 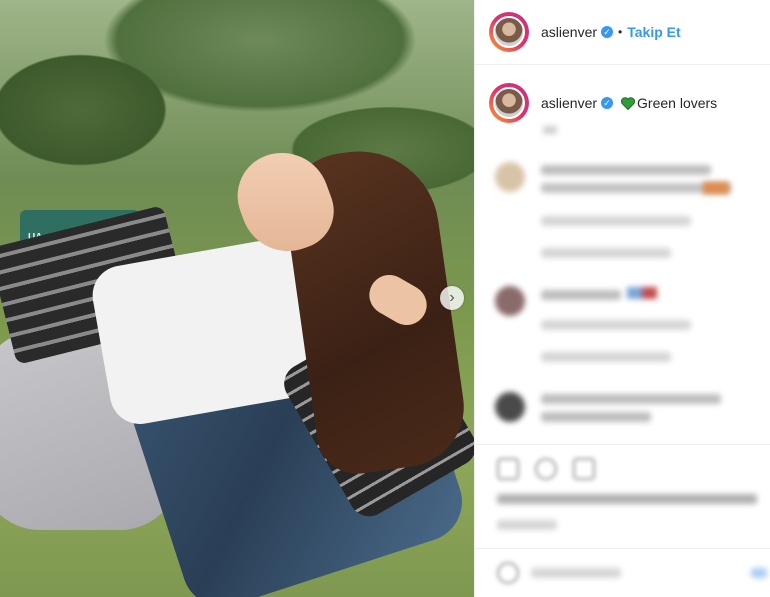 I want to click on post-comment-button-blurred, so click(x=759, y=573).